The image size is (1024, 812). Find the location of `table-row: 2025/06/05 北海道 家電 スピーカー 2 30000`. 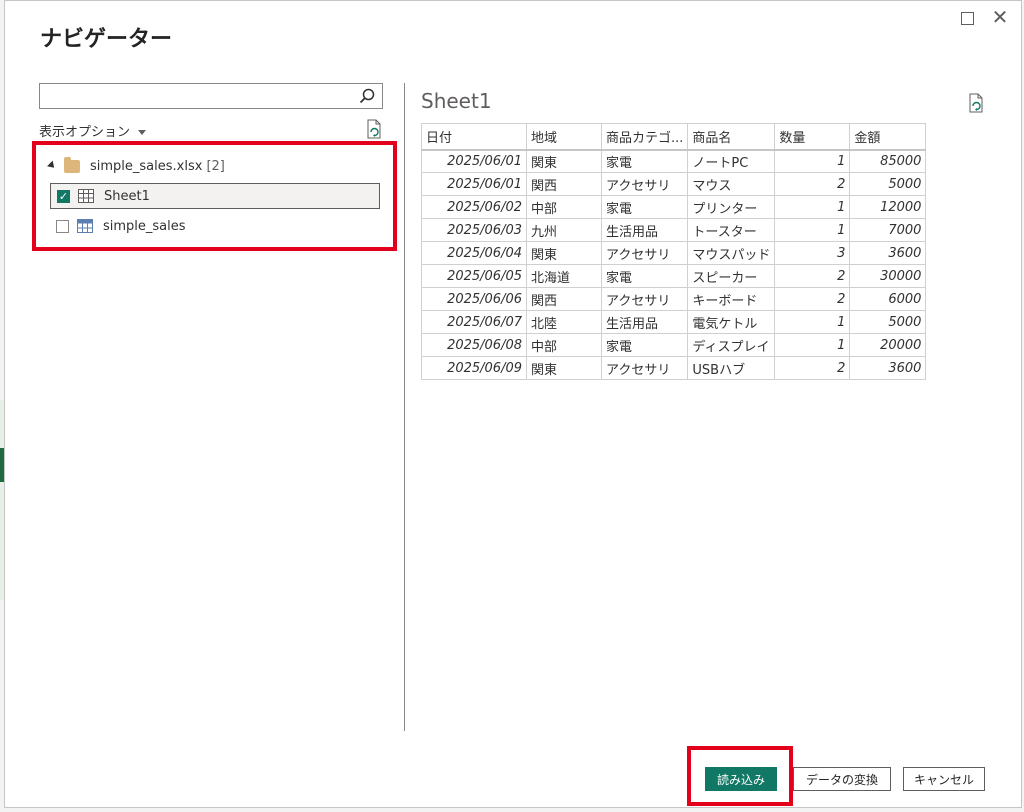

table-row: 2025/06/05 北海道 家電 スピーカー 2 30000 is located at coordinates (674, 276).